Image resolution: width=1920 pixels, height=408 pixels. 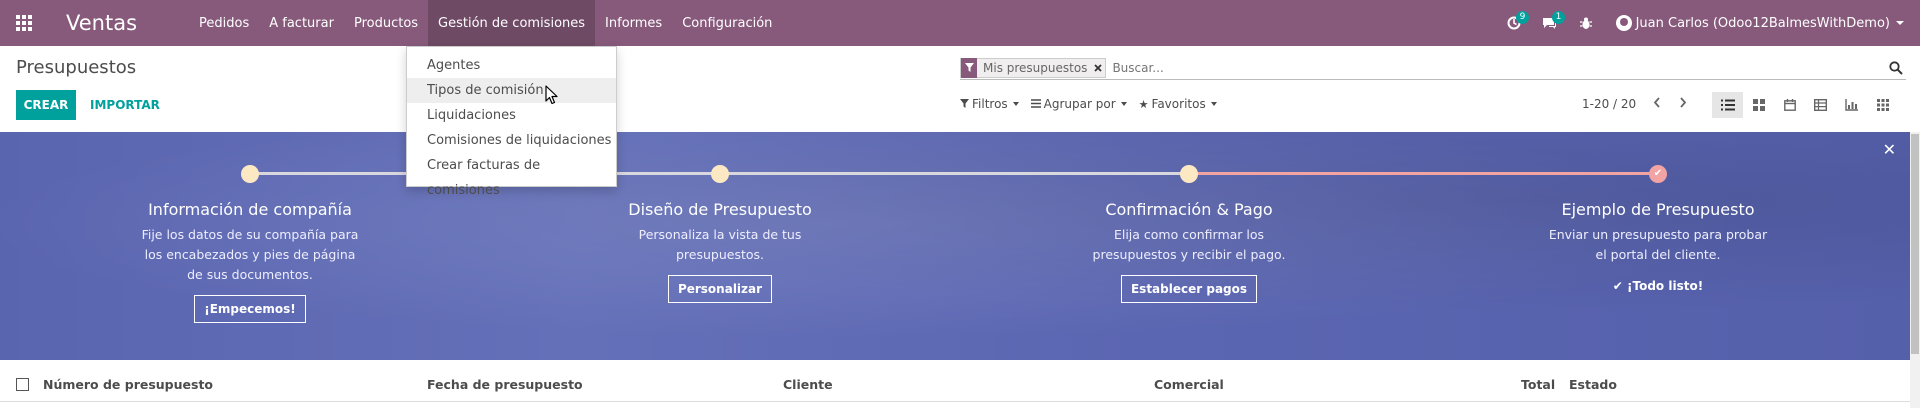 What do you see at coordinates (505, 384) in the screenshot?
I see `column-date: Fecha de presupuesto` at bounding box center [505, 384].